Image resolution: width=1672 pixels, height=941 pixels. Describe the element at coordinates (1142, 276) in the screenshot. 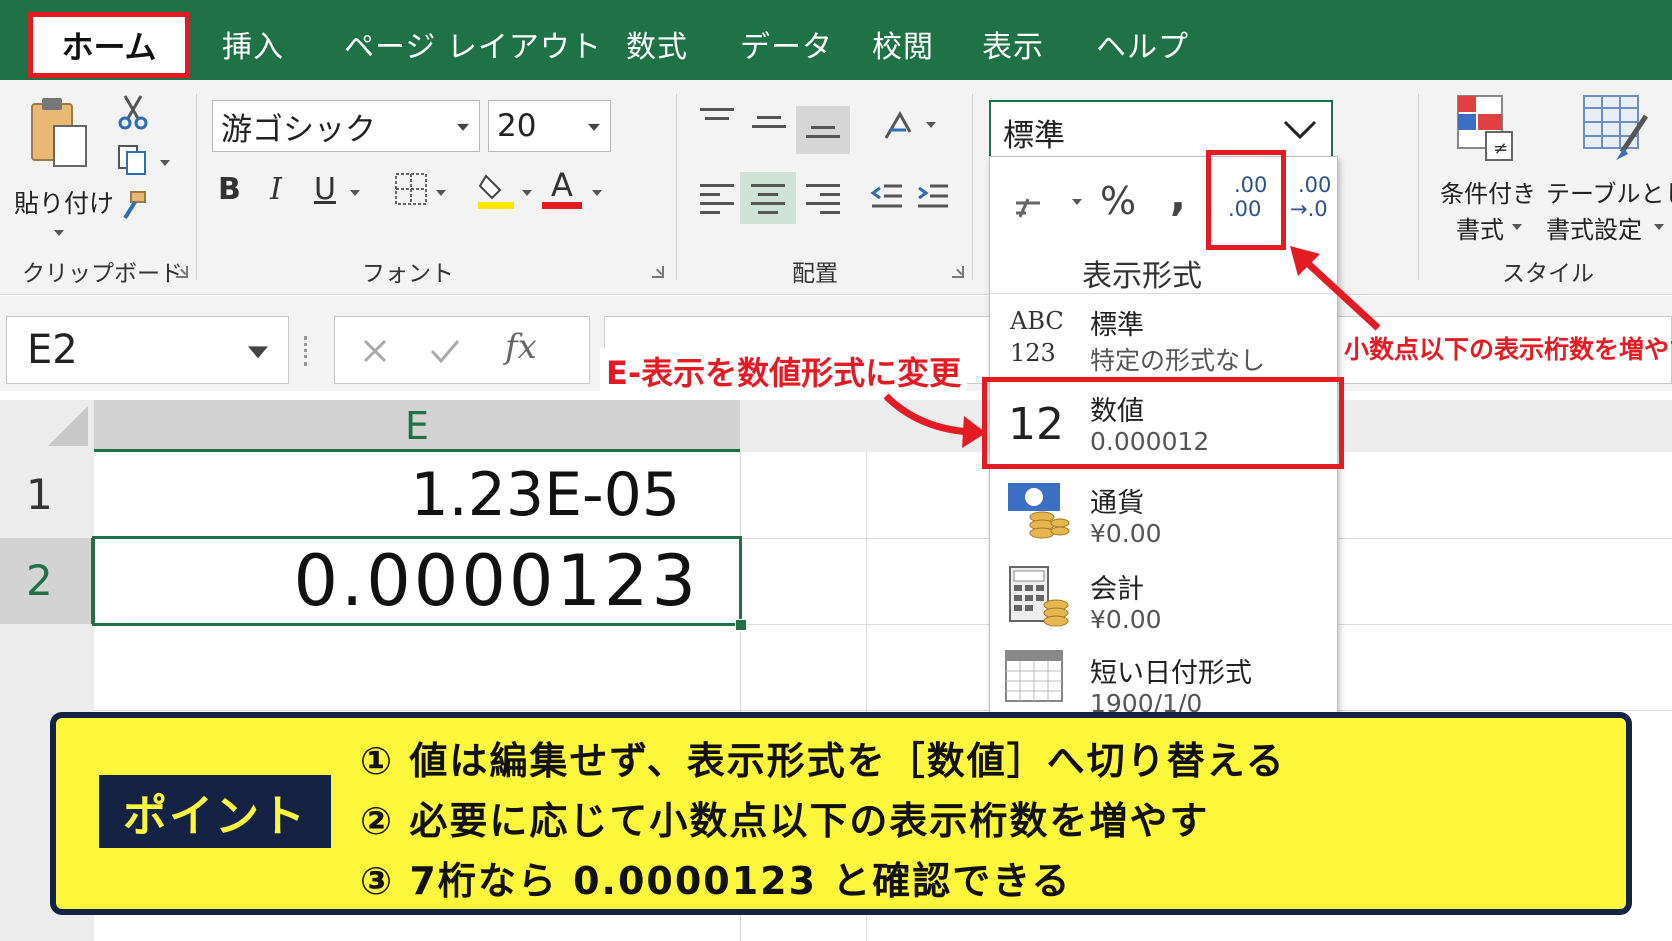

I see `number-group-label: 表示形式` at that location.